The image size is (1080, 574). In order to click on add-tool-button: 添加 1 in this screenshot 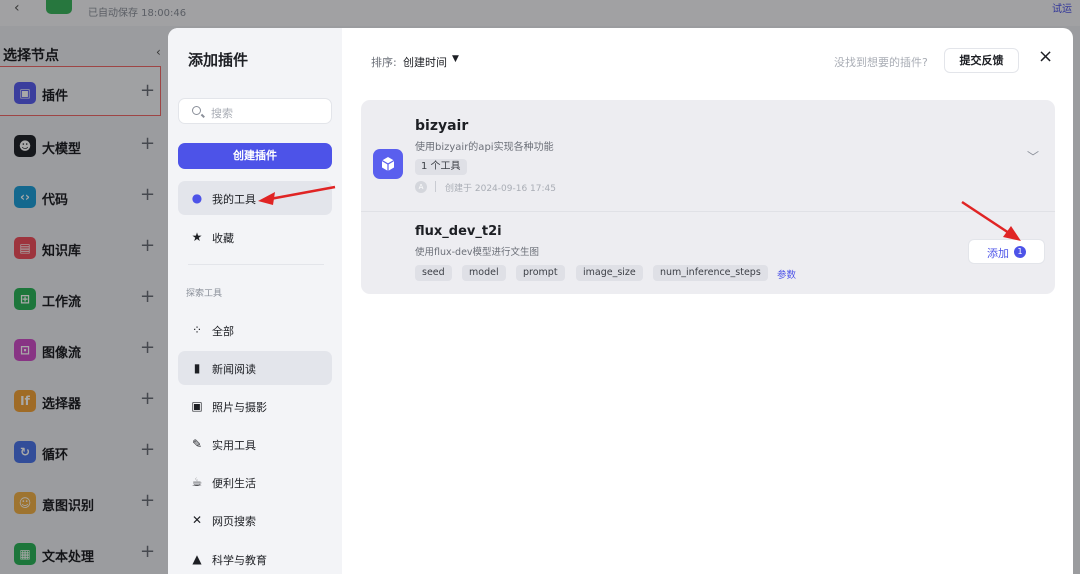, I will do `click(1006, 251)`.